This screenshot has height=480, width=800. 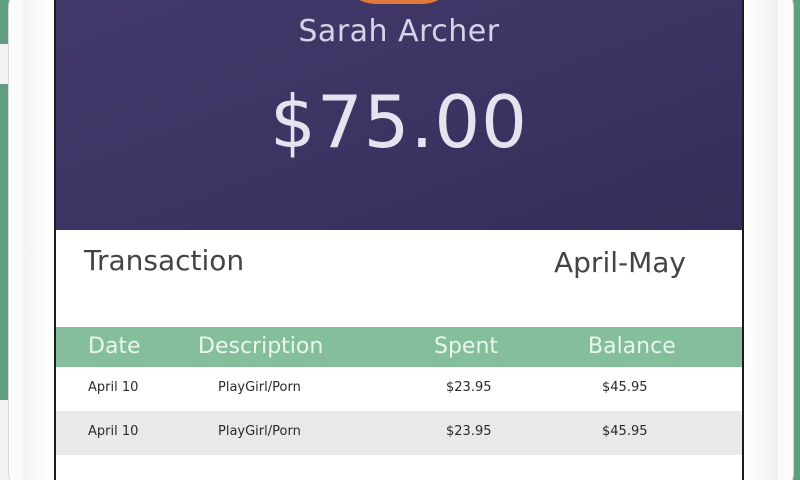 I want to click on profile-name: Sarah Archer, so click(x=399, y=31).